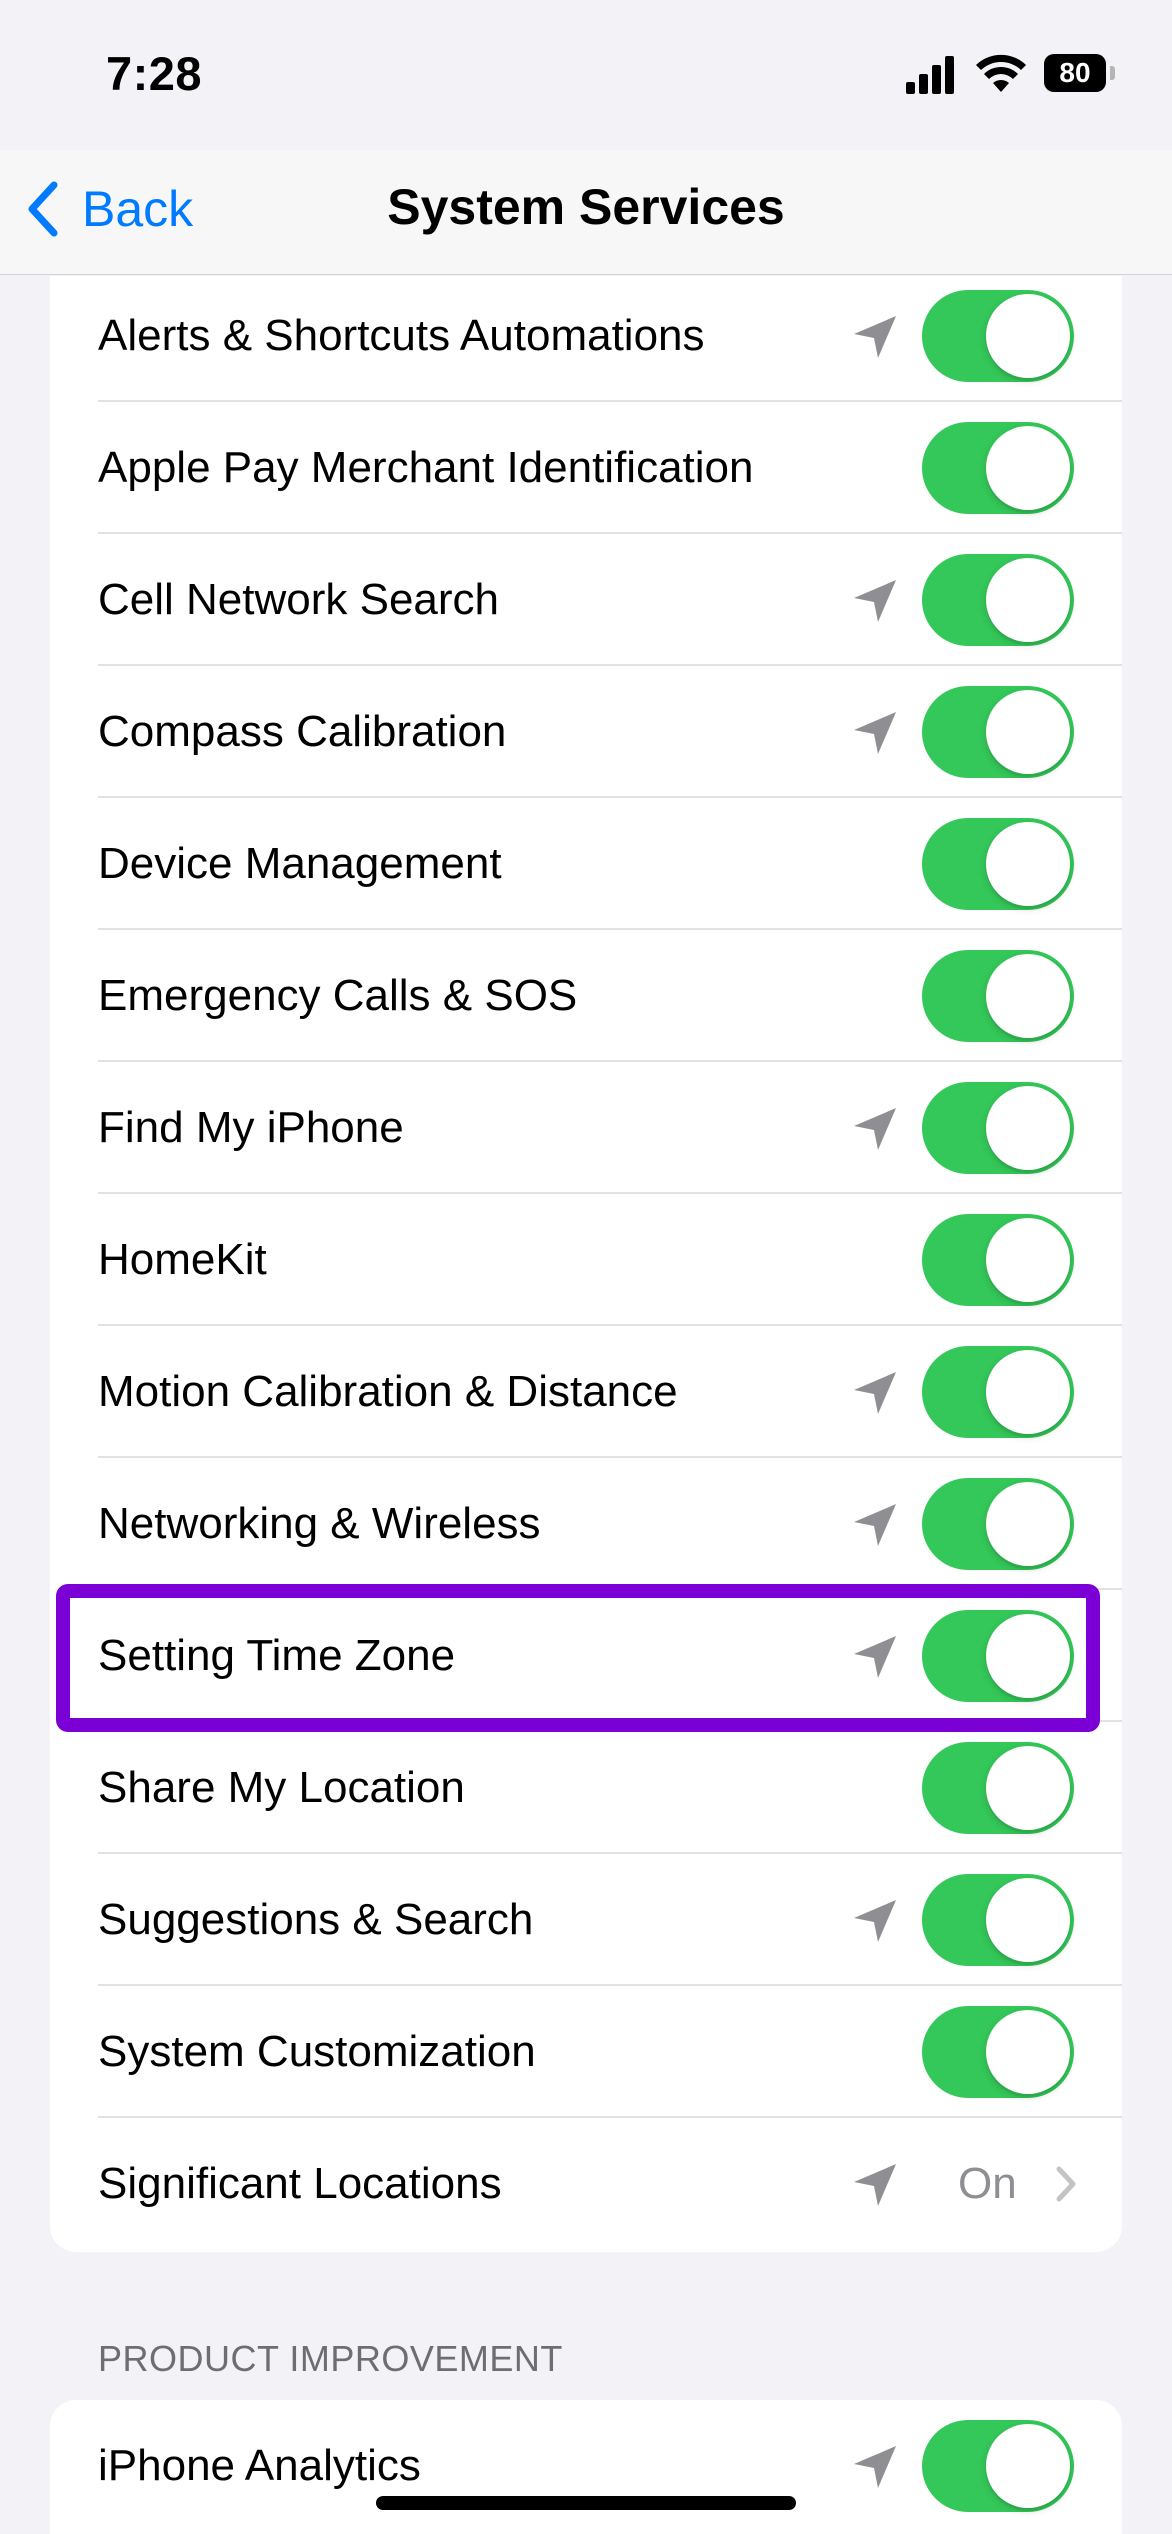 The image size is (1172, 2534). What do you see at coordinates (586, 864) in the screenshot?
I see `list-item-device-management: Device Management` at bounding box center [586, 864].